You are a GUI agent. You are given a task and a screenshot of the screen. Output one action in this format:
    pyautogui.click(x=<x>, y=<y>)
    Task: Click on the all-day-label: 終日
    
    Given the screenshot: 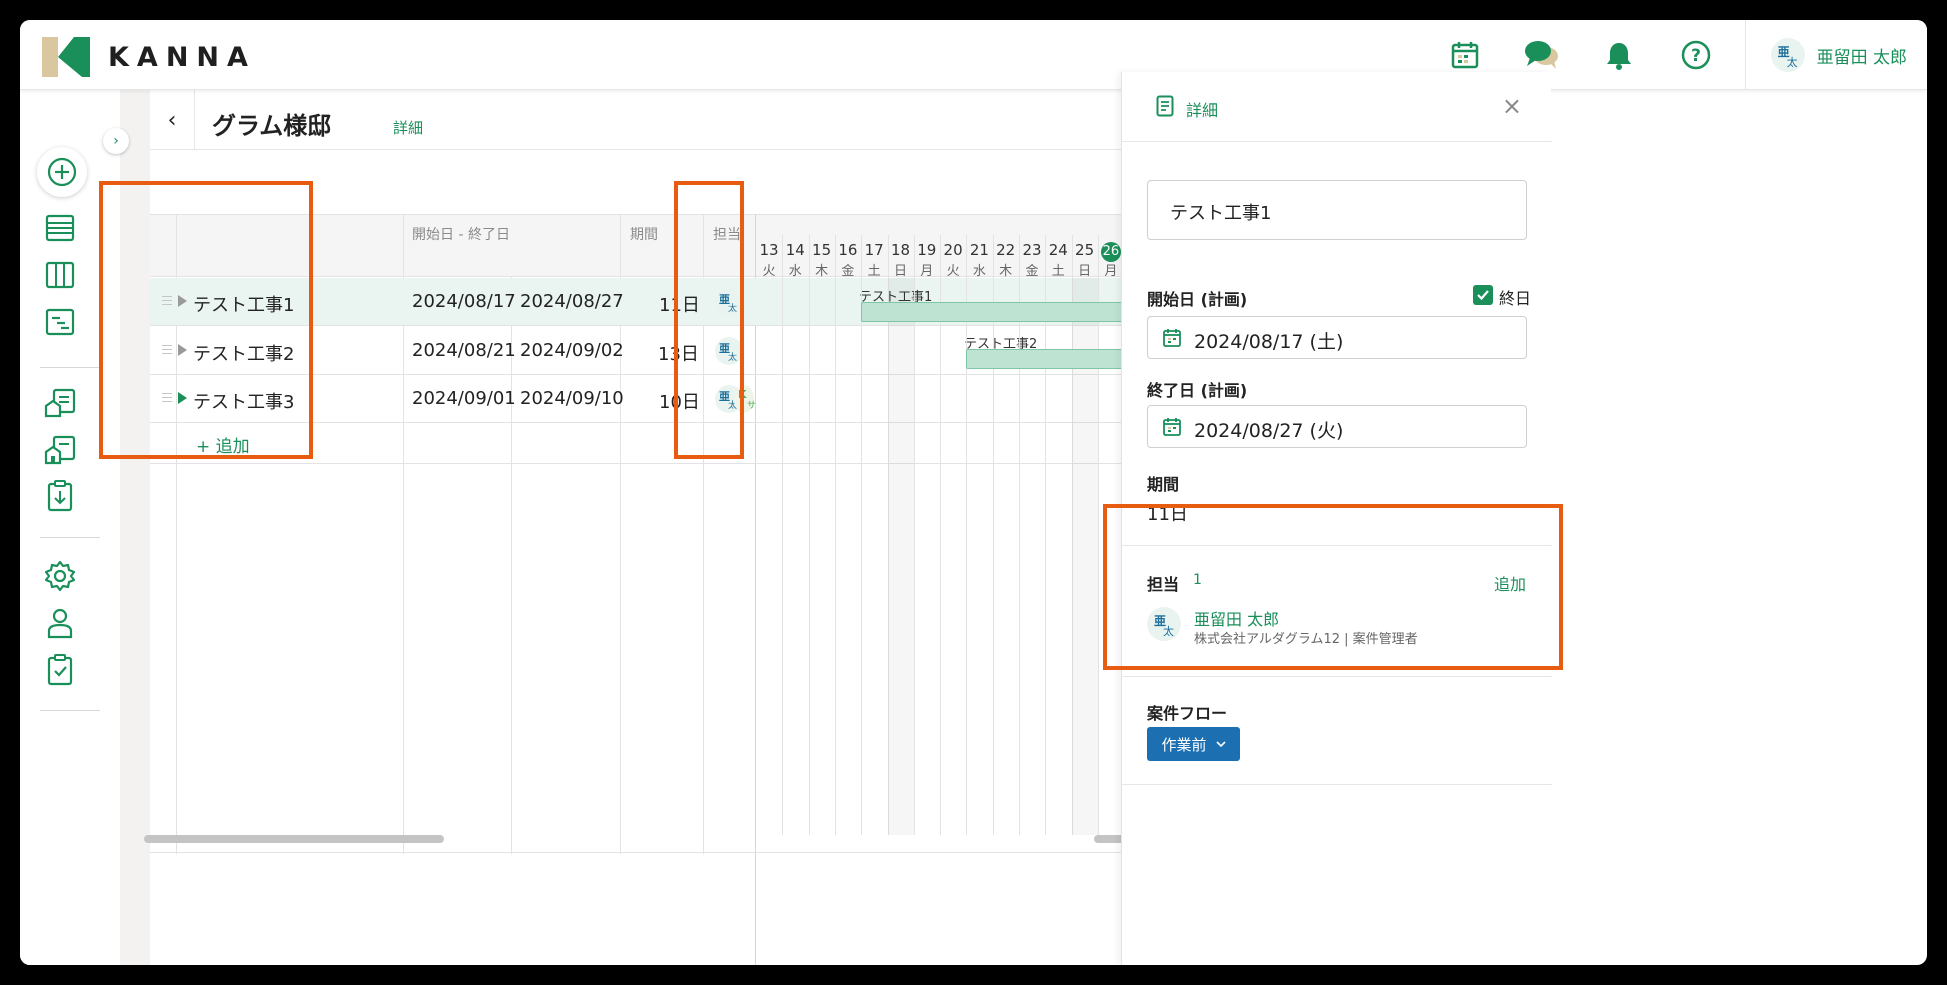 What is the action you would take?
    pyautogui.click(x=1515, y=298)
    